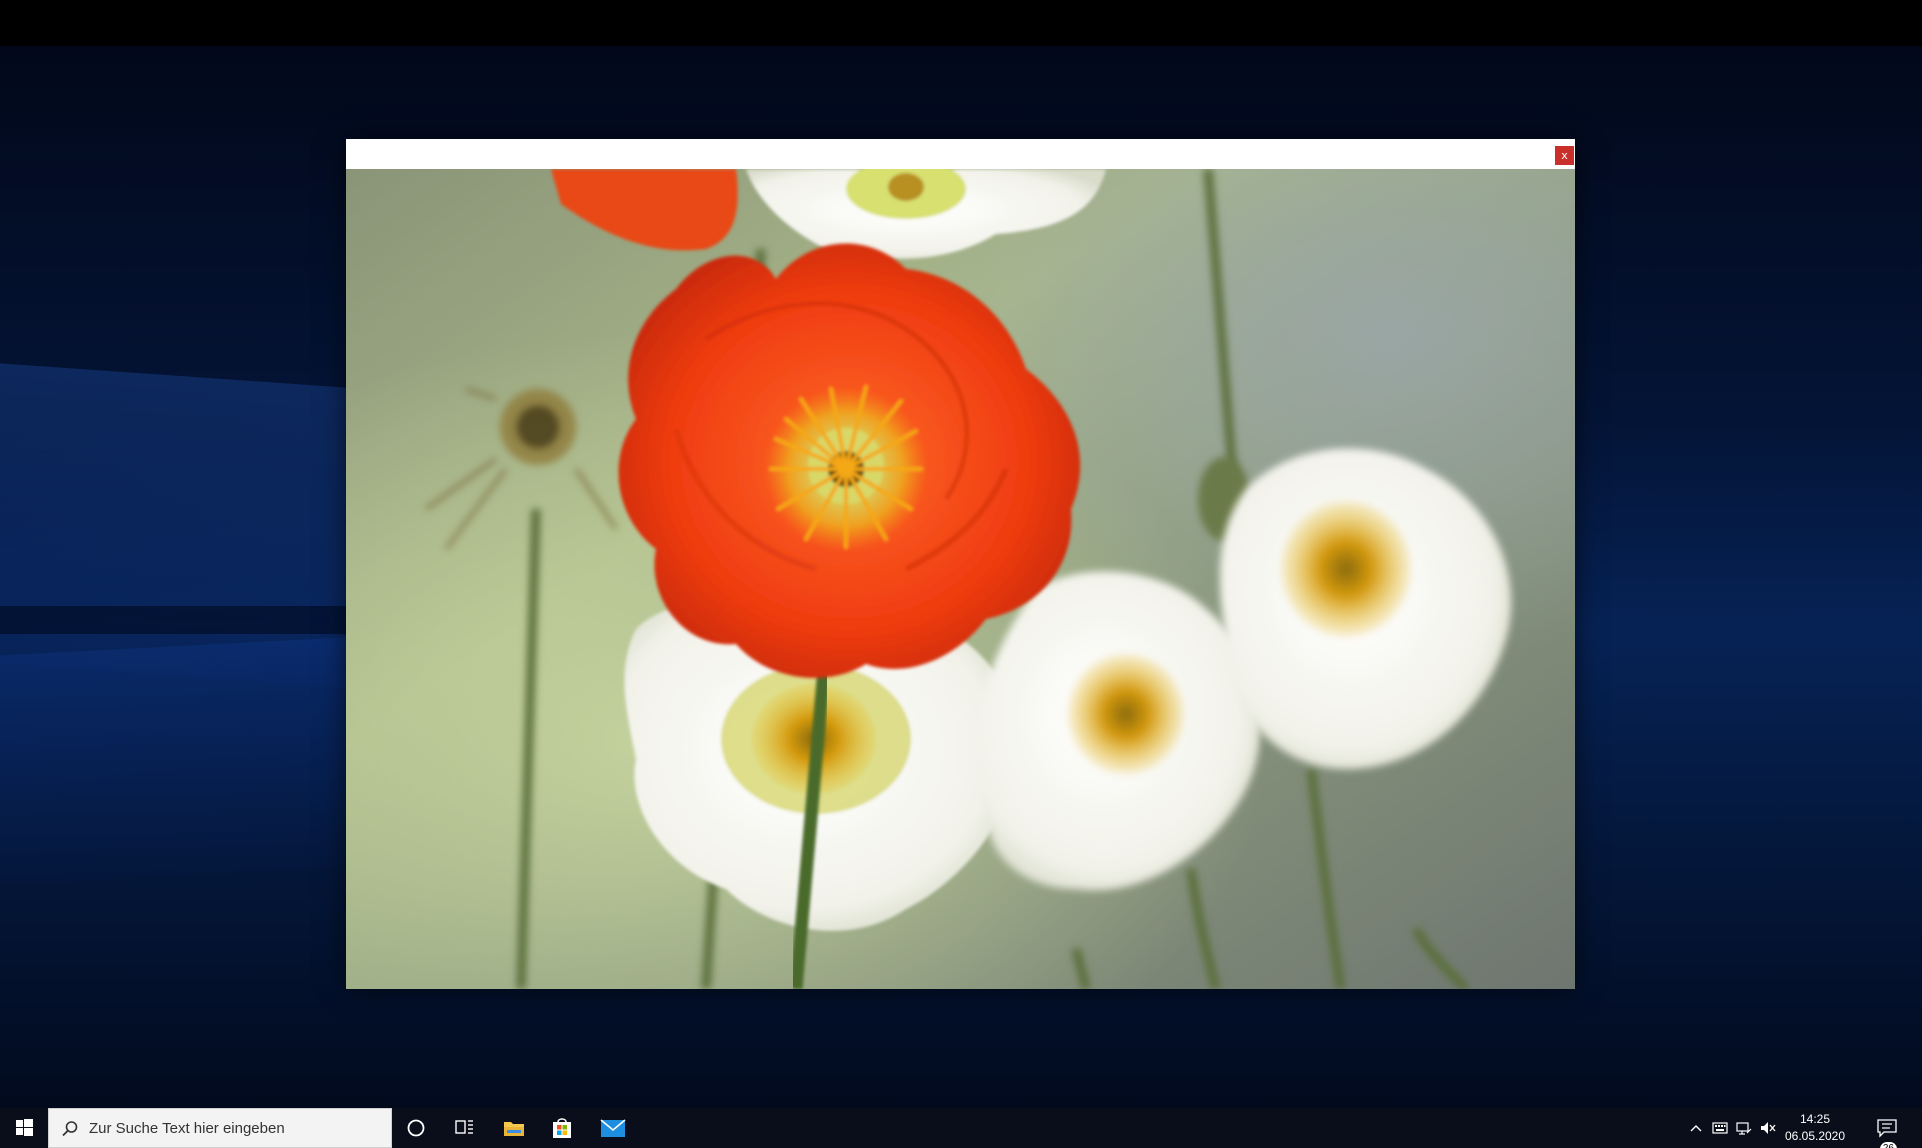 The width and height of the screenshot is (1922, 1148). What do you see at coordinates (1887, 1128) in the screenshot?
I see `notifications-icon` at bounding box center [1887, 1128].